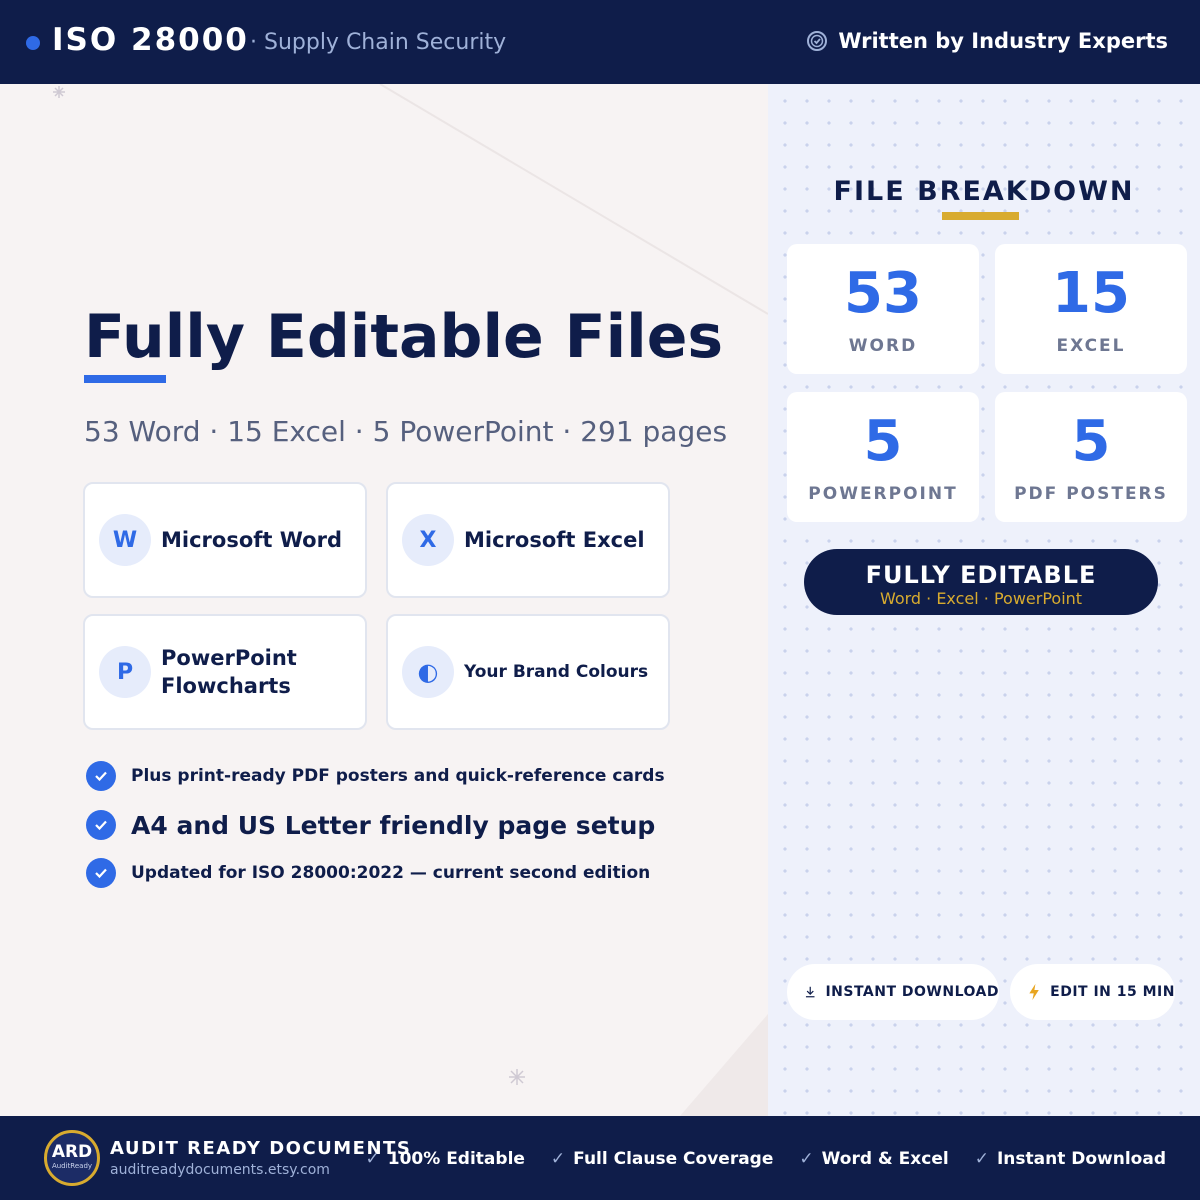 The width and height of the screenshot is (1200, 1200). Describe the element at coordinates (1112, 992) in the screenshot. I see `badge-label: EDIT IN 15 MIN` at that location.